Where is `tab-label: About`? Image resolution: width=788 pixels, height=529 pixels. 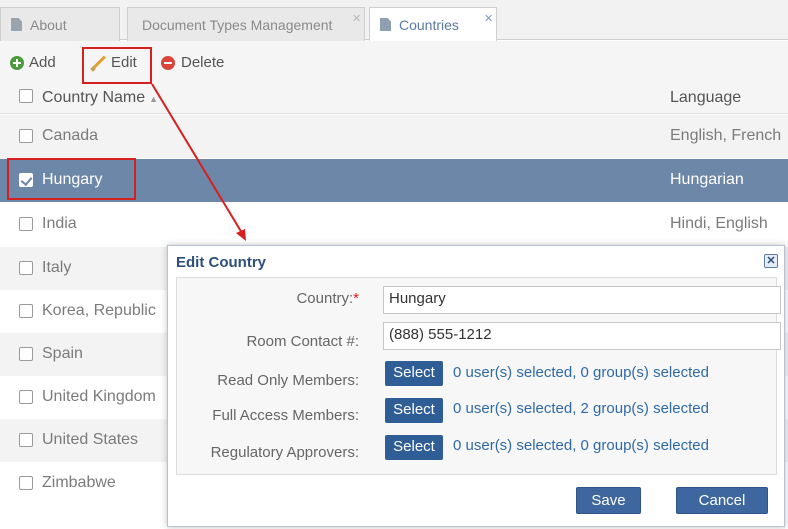 tab-label: About is located at coordinates (48, 24).